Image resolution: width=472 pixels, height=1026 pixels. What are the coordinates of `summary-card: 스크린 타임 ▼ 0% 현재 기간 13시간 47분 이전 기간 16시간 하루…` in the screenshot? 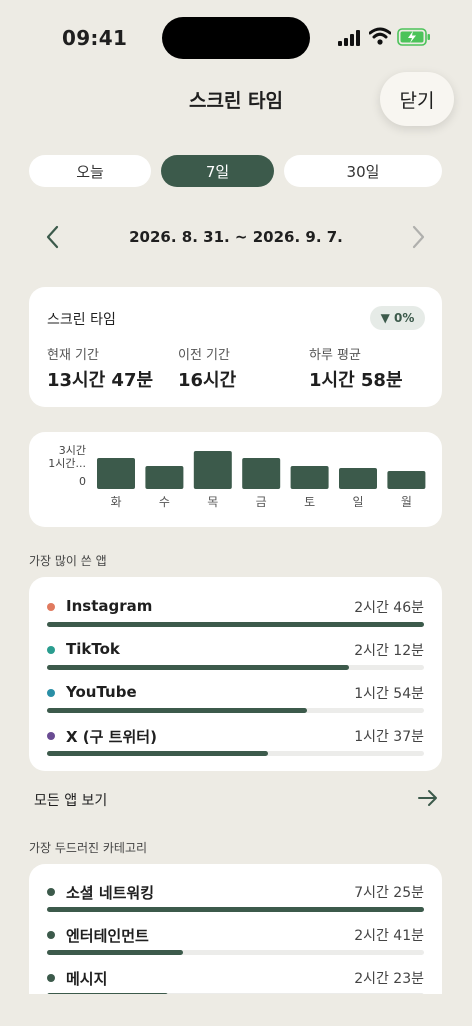 It's located at (235, 347).